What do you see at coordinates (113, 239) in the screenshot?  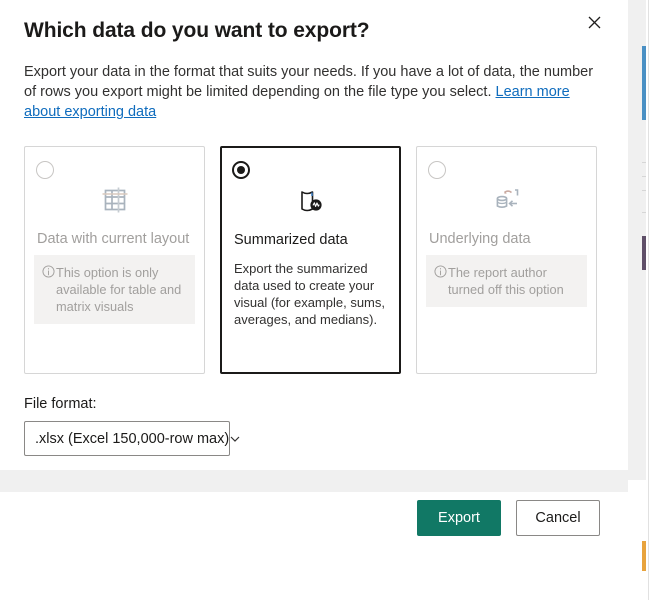 I see `option-label-data-with-current-layout: Data with current layout` at bounding box center [113, 239].